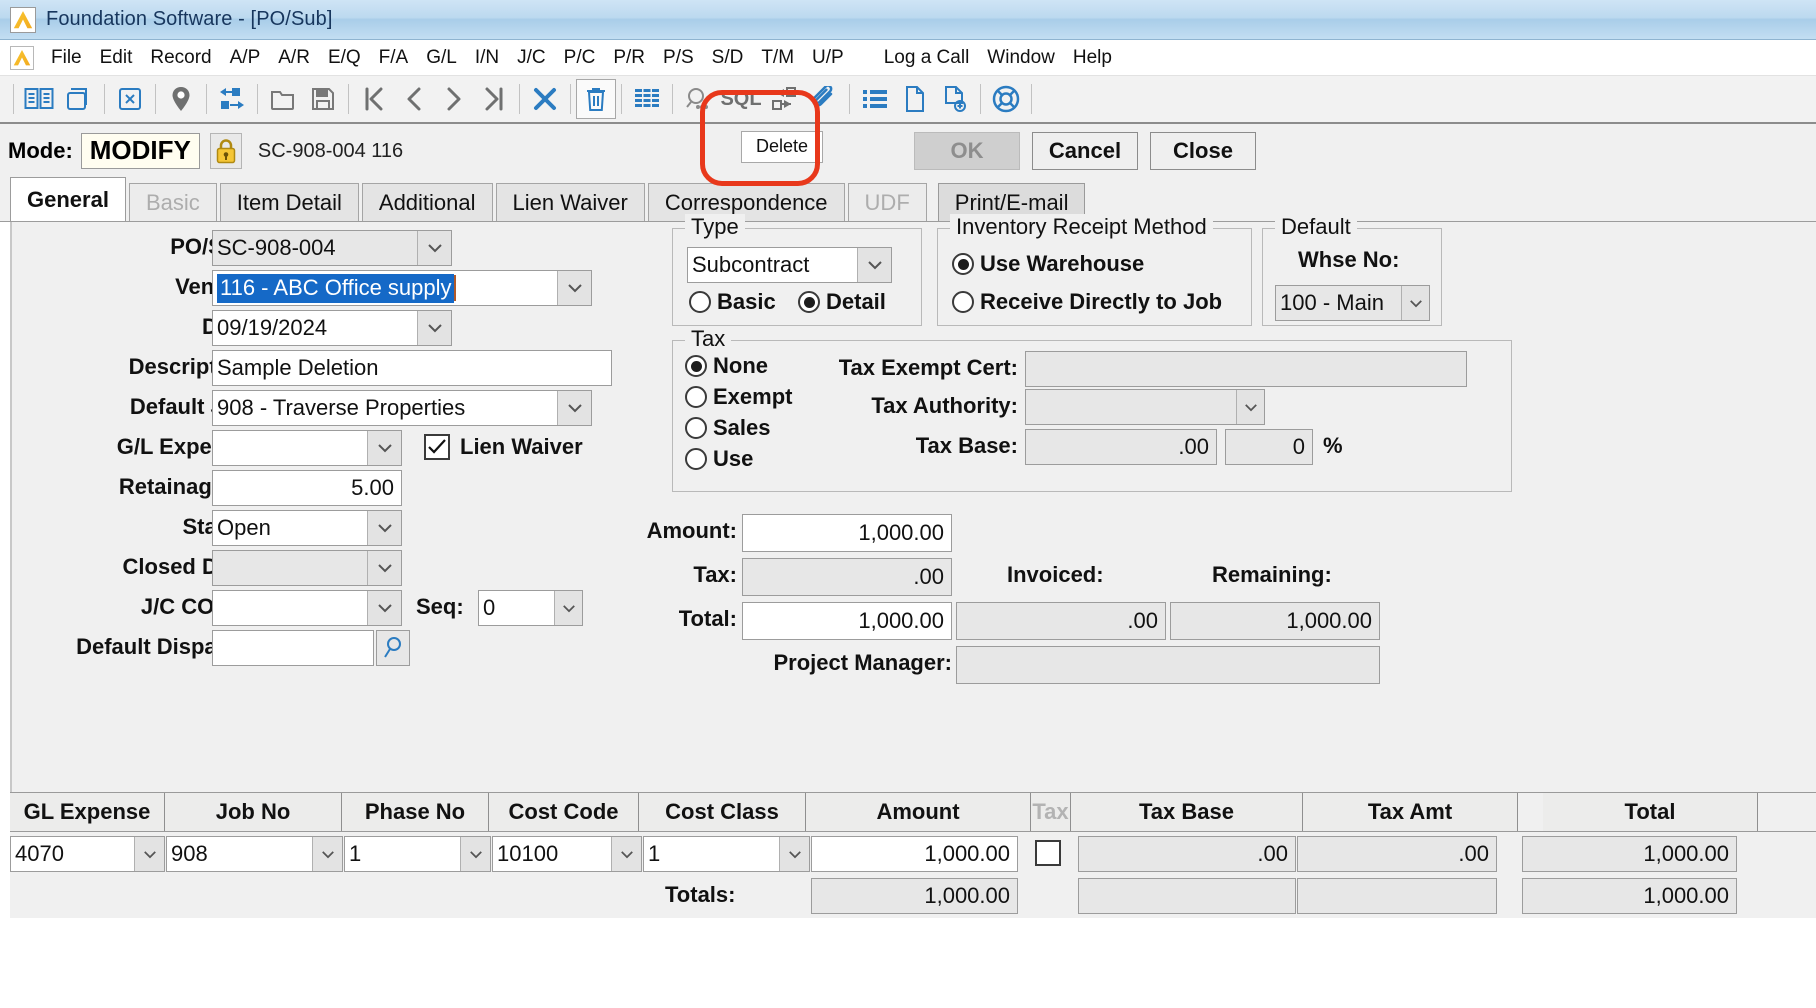 Image resolution: width=1816 pixels, height=1008 pixels. What do you see at coordinates (915, 99) in the screenshot?
I see `document-icon` at bounding box center [915, 99].